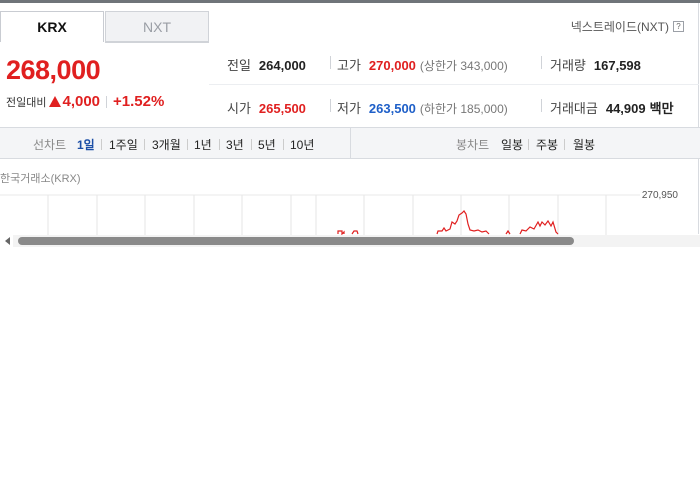  Describe the element at coordinates (139, 101) in the screenshot. I see `change-percent: +1.52%` at that location.